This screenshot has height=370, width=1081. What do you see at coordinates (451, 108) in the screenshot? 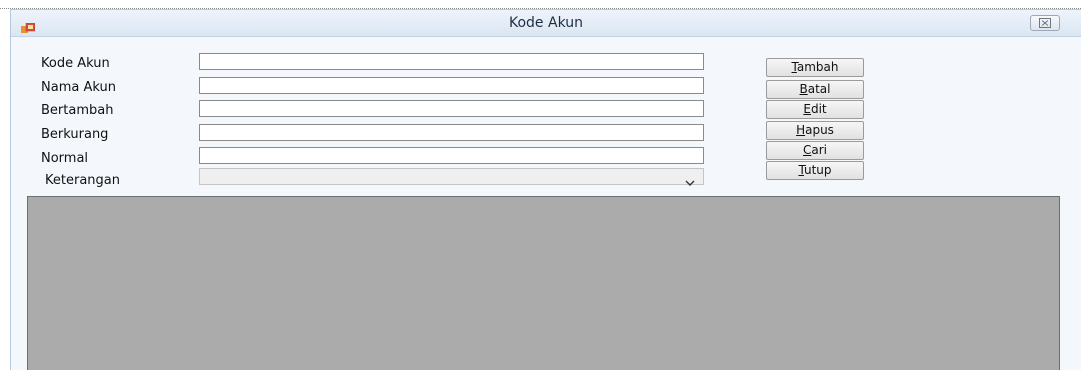
I see `bertambah-input` at bounding box center [451, 108].